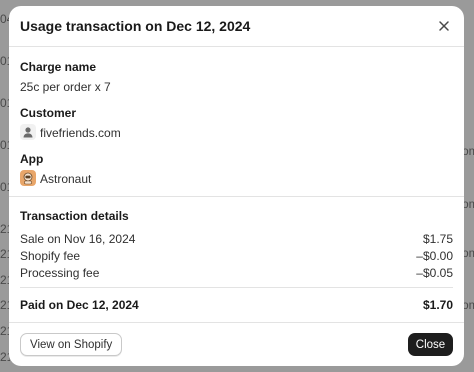  What do you see at coordinates (236, 287) in the screenshot?
I see `total-divider` at bounding box center [236, 287].